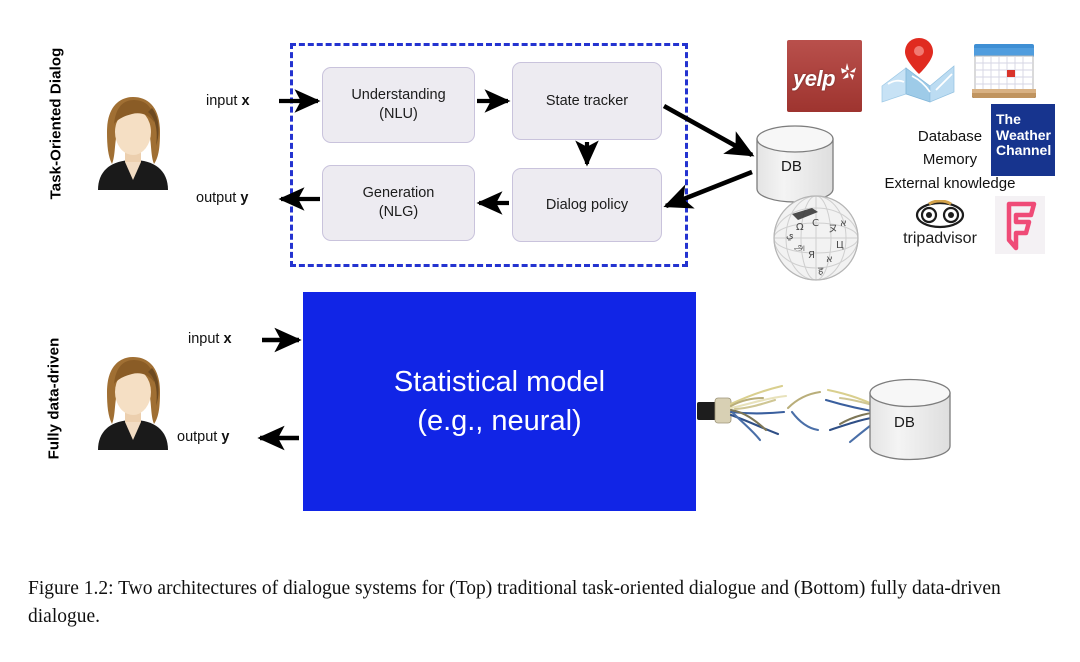 The image size is (1080, 662). I want to click on svg-text: Ц, so click(840, 245).